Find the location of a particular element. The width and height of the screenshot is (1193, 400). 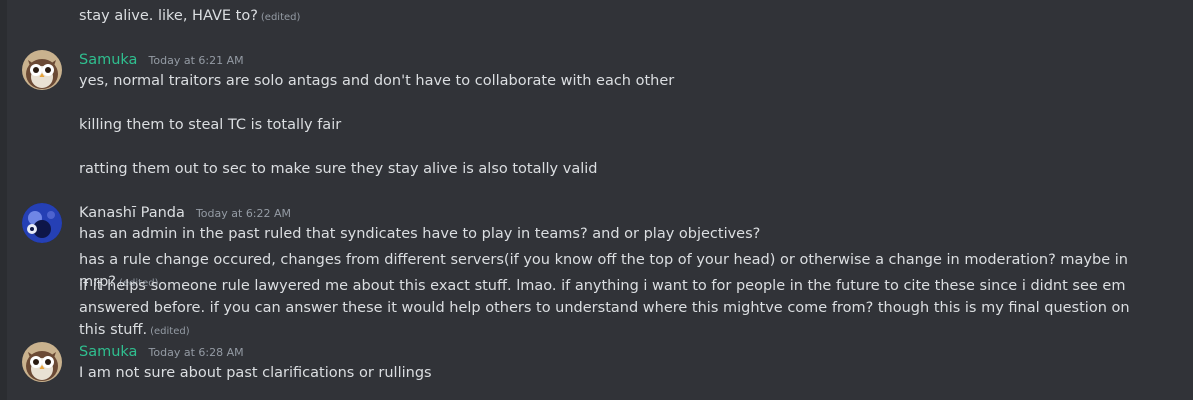

channel-sidebar-edge is located at coordinates (3, 200).